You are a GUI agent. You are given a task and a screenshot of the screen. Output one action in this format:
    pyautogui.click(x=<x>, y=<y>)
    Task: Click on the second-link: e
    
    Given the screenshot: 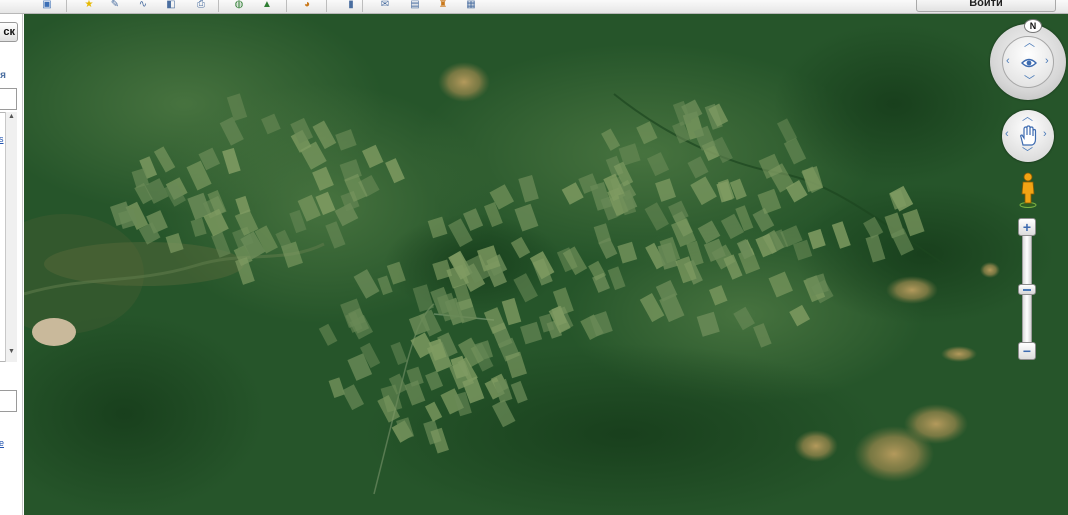 What is the action you would take?
    pyautogui.click(x=2, y=443)
    